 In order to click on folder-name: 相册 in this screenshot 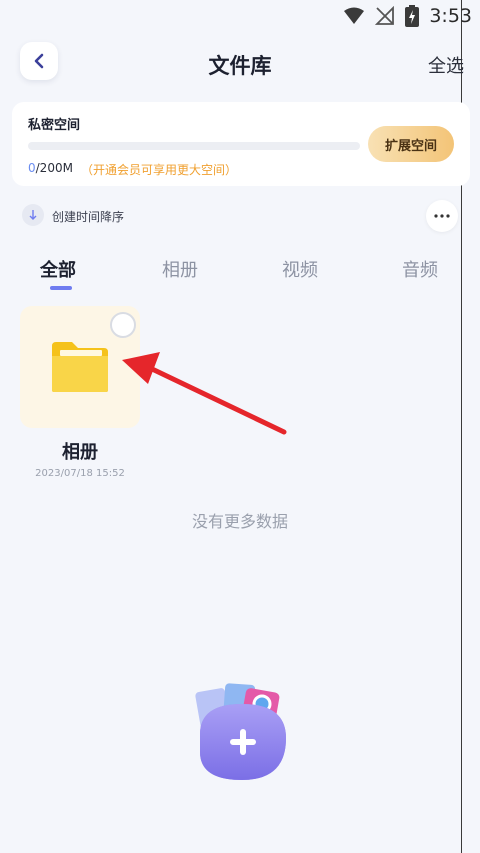, I will do `click(80, 452)`.